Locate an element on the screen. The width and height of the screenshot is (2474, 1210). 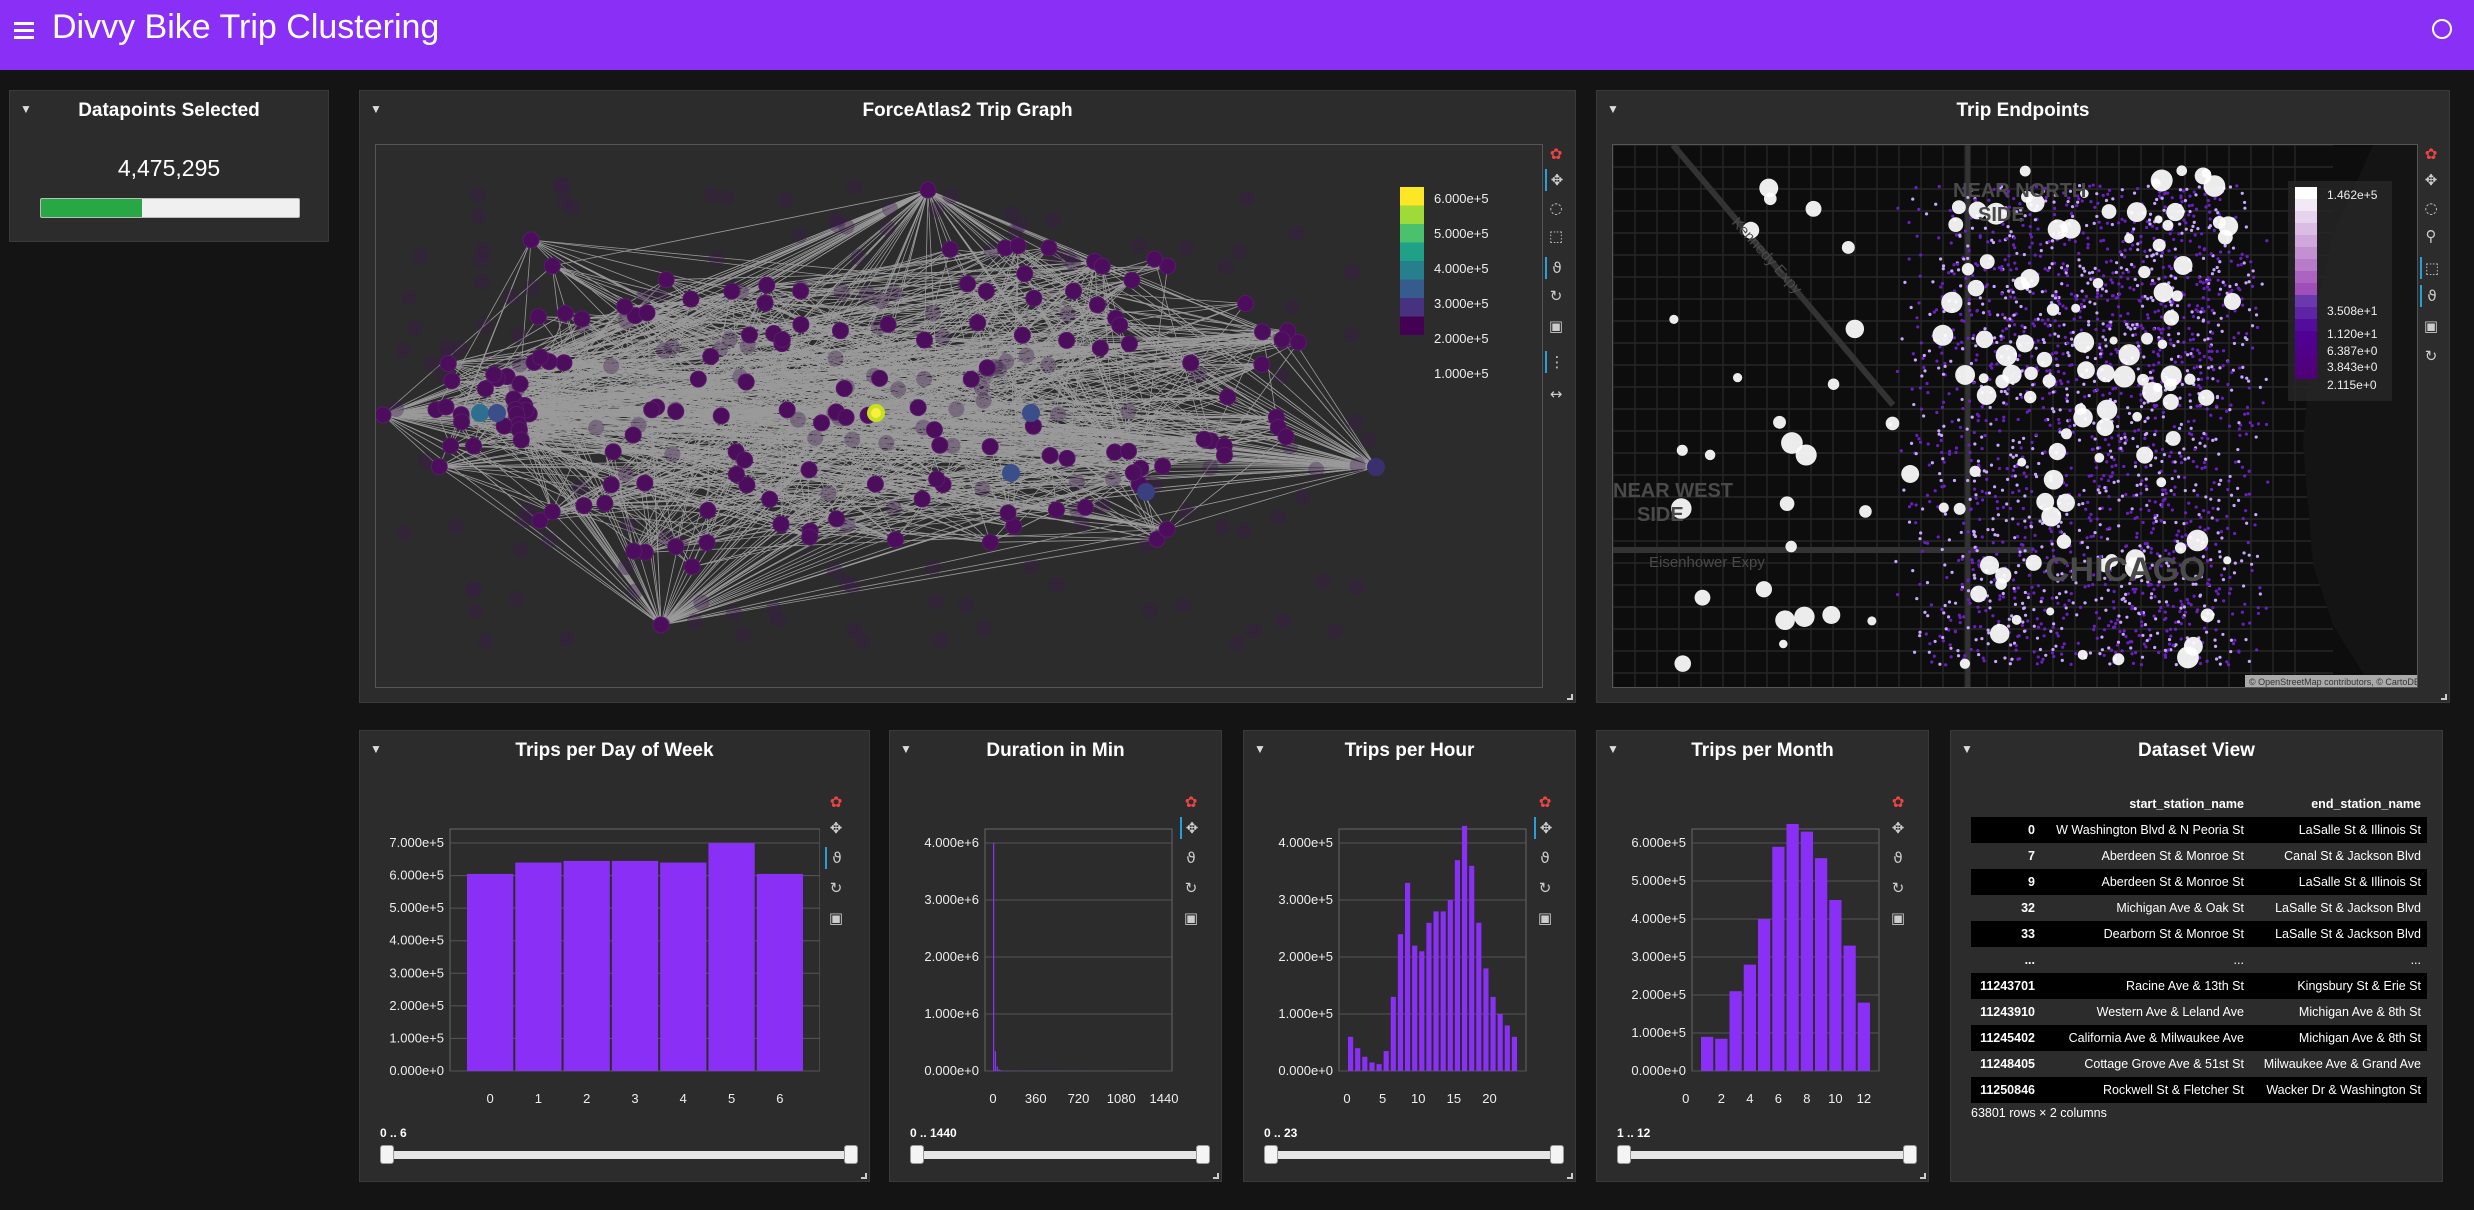
hamburger-menu-icon is located at coordinates (29, 33).